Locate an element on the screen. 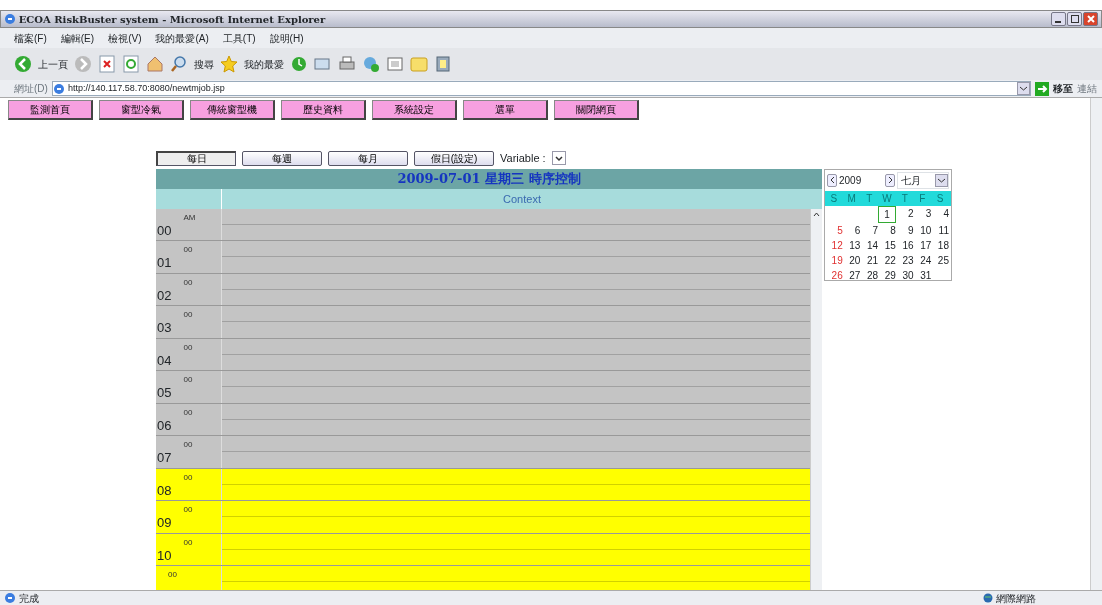 The image size is (1102, 605). nav-button: 窗型冷氣 is located at coordinates (141, 110).